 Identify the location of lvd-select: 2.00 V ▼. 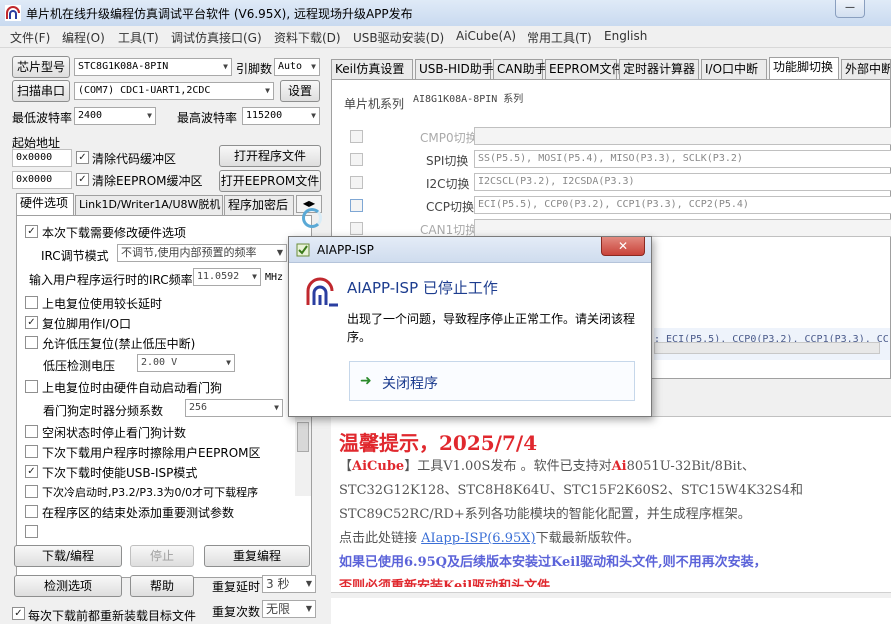
(186, 363).